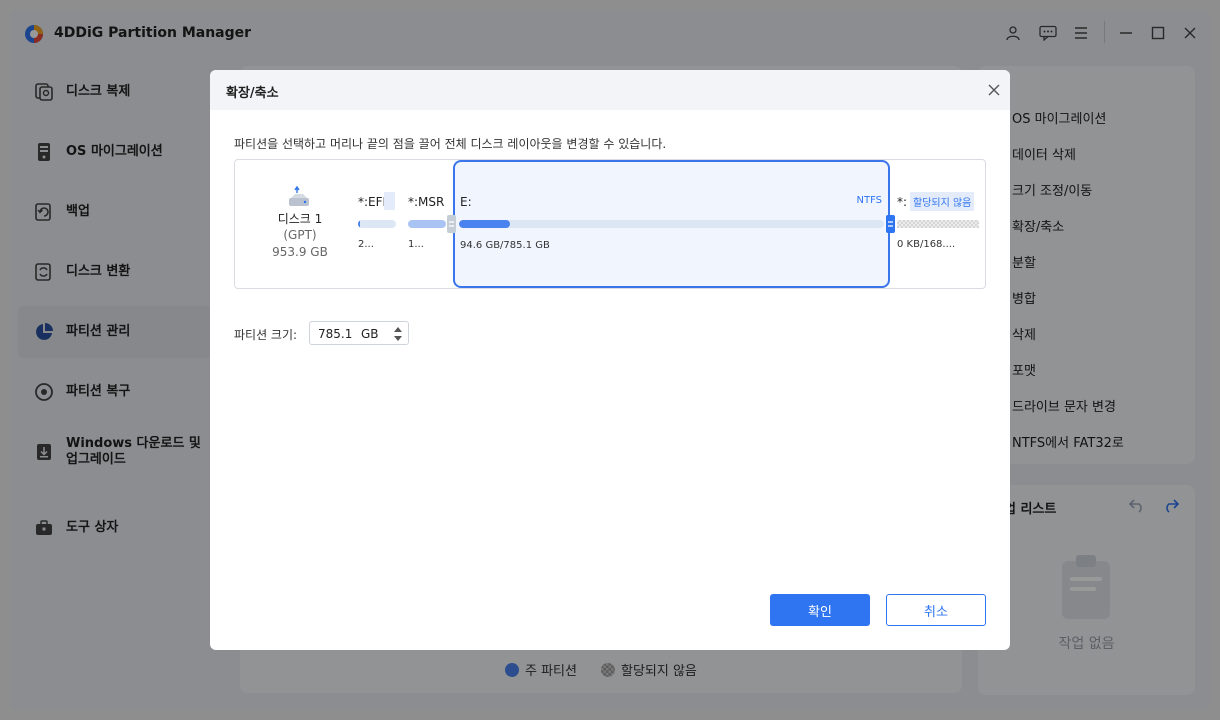 The width and height of the screenshot is (1220, 720). Describe the element at coordinates (300, 252) in the screenshot. I see `disk-size: 953.9 GB` at that location.